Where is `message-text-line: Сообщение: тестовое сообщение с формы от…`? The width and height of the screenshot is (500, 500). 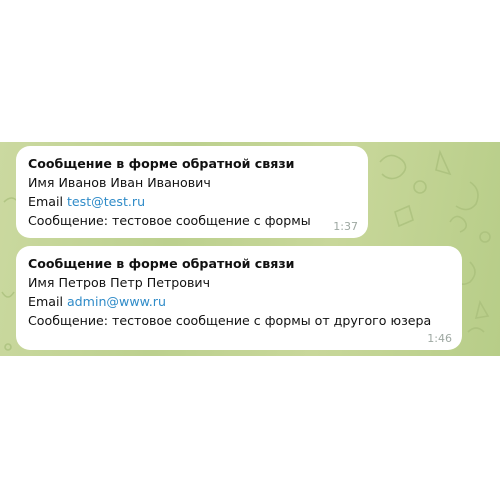
message-text-line: Сообщение: тестовое сообщение с формы от… is located at coordinates (230, 320).